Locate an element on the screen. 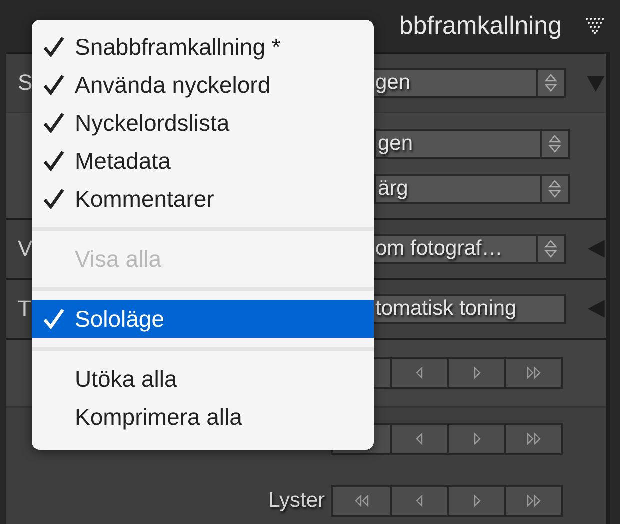  menu-item: Snabbframkallning * is located at coordinates (203, 47).